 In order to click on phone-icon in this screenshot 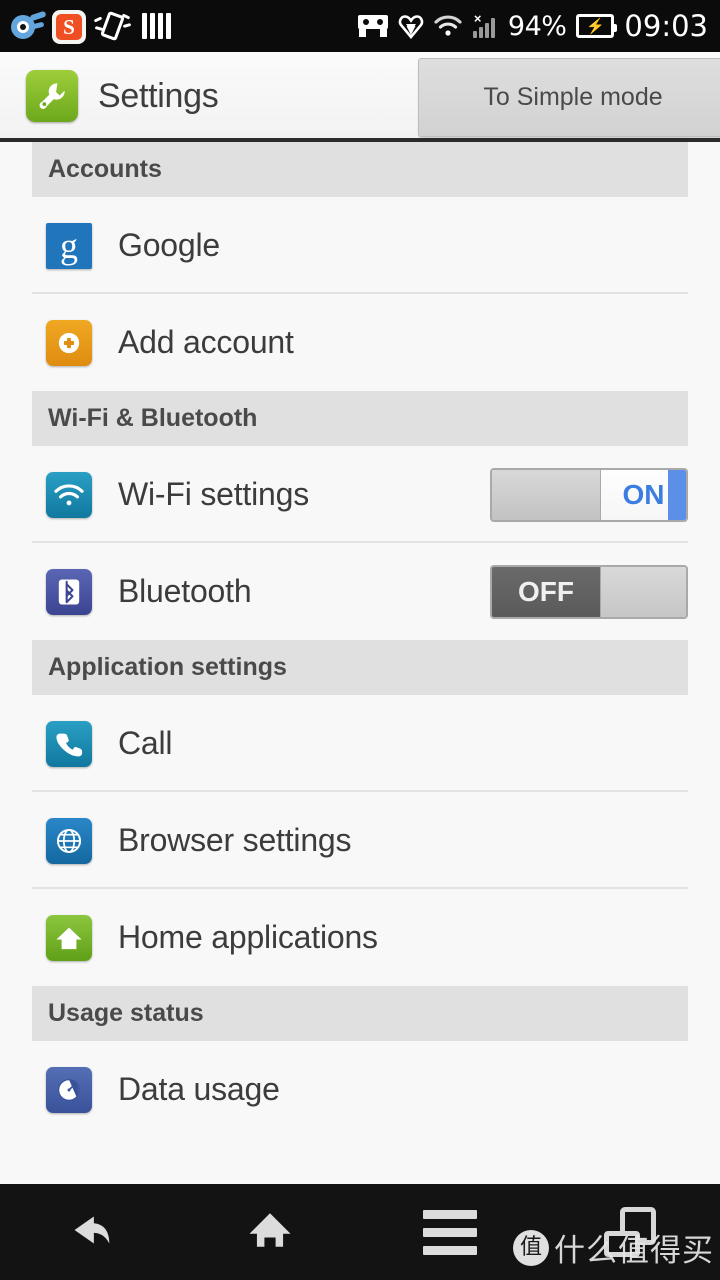, I will do `click(69, 743)`.